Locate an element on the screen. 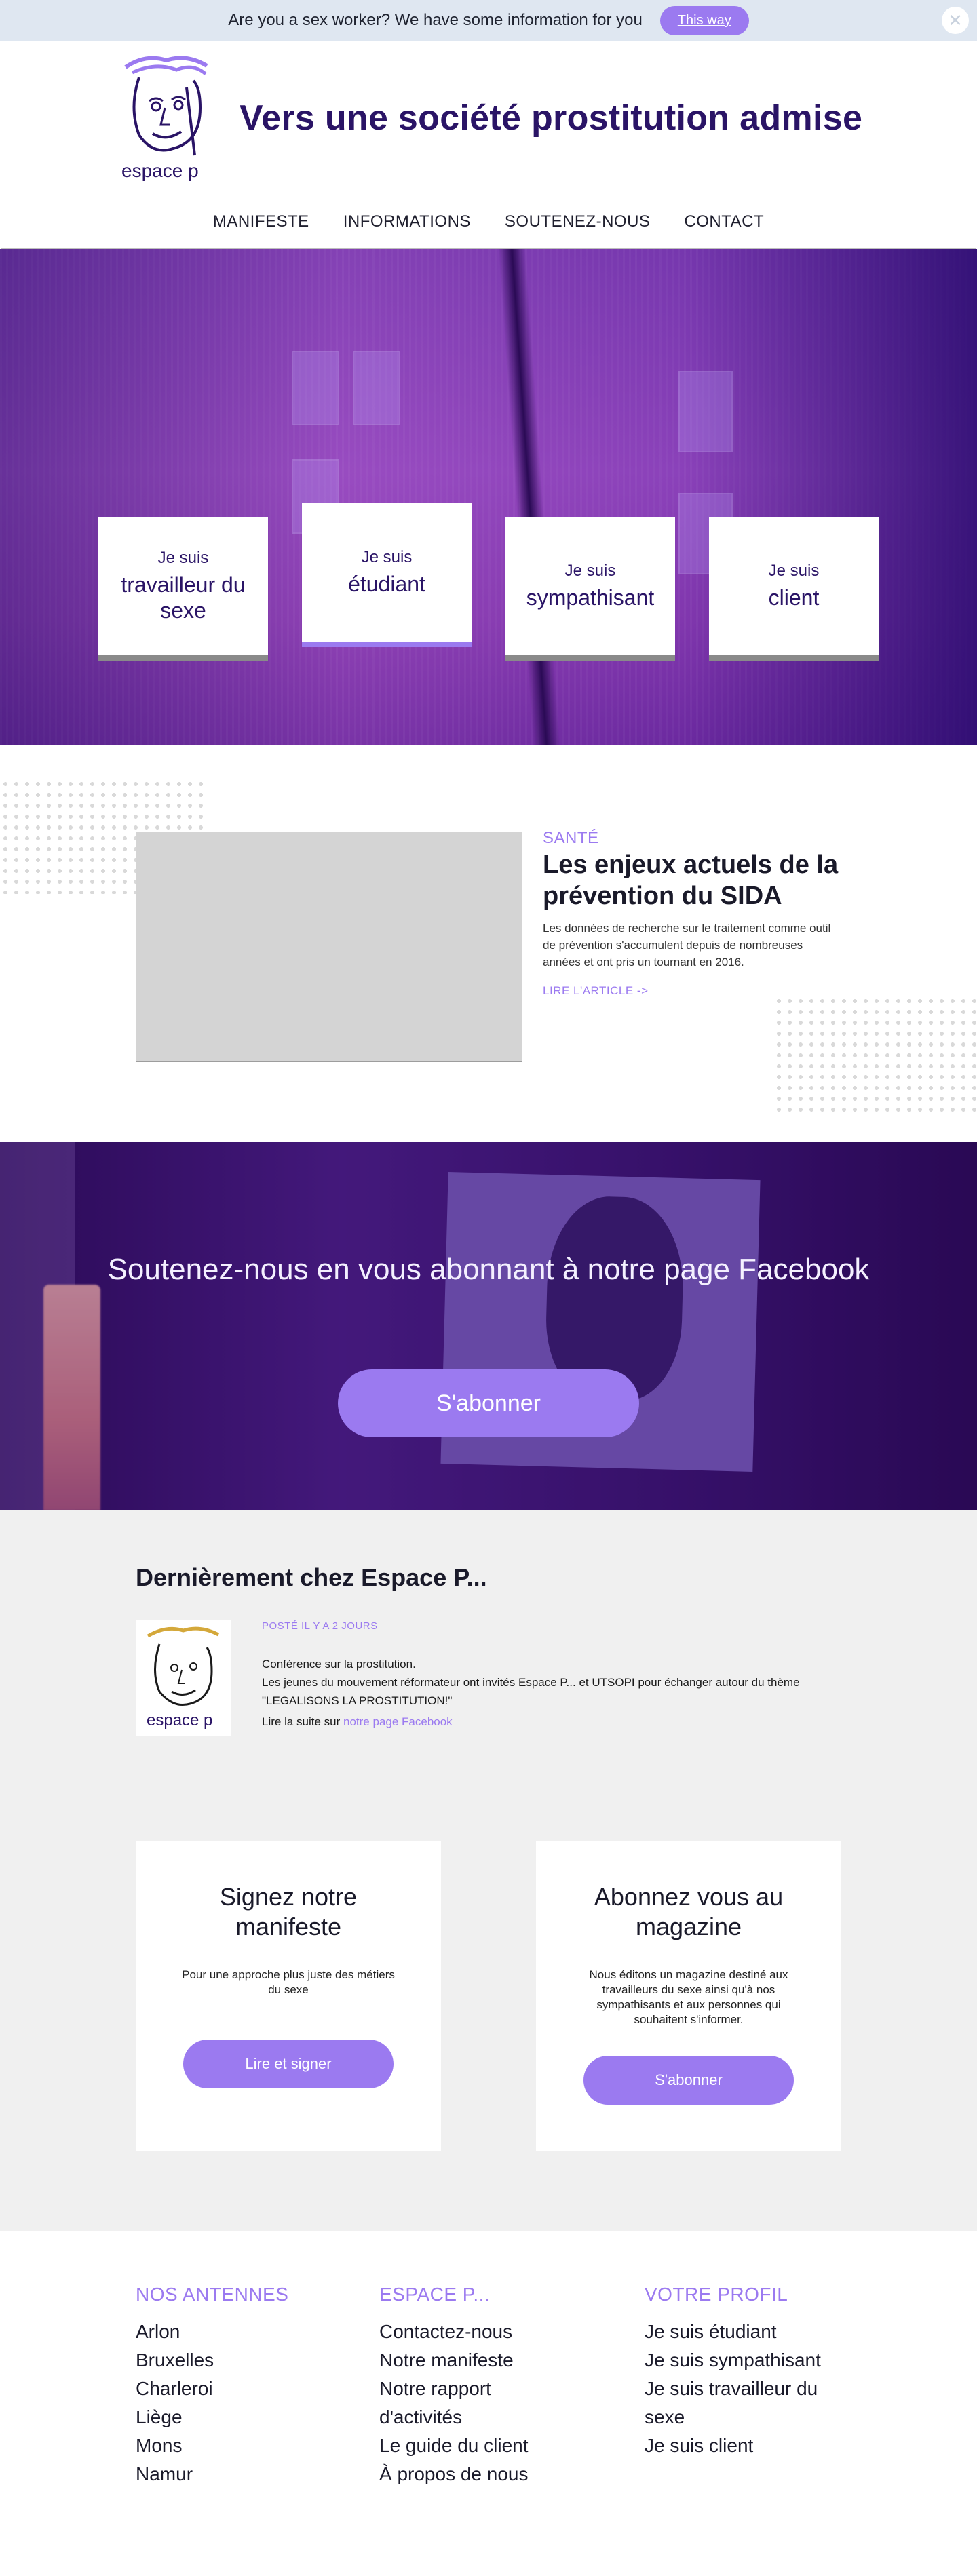  magazine-title: Abonnez vous au magazine is located at coordinates (689, 1911).